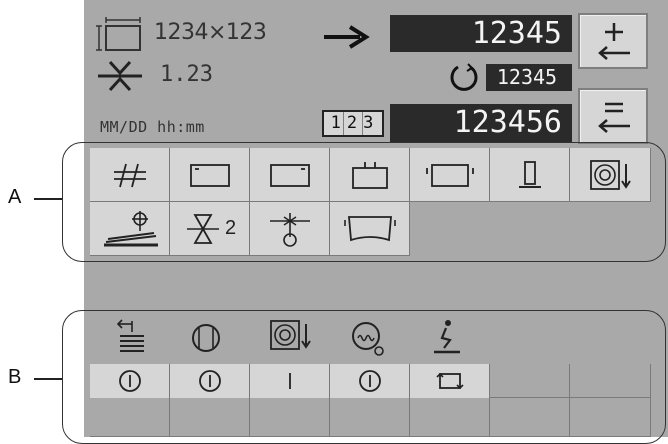 The image size is (668, 444). Describe the element at coordinates (481, 33) in the screenshot. I see `target-display: 12345` at that location.